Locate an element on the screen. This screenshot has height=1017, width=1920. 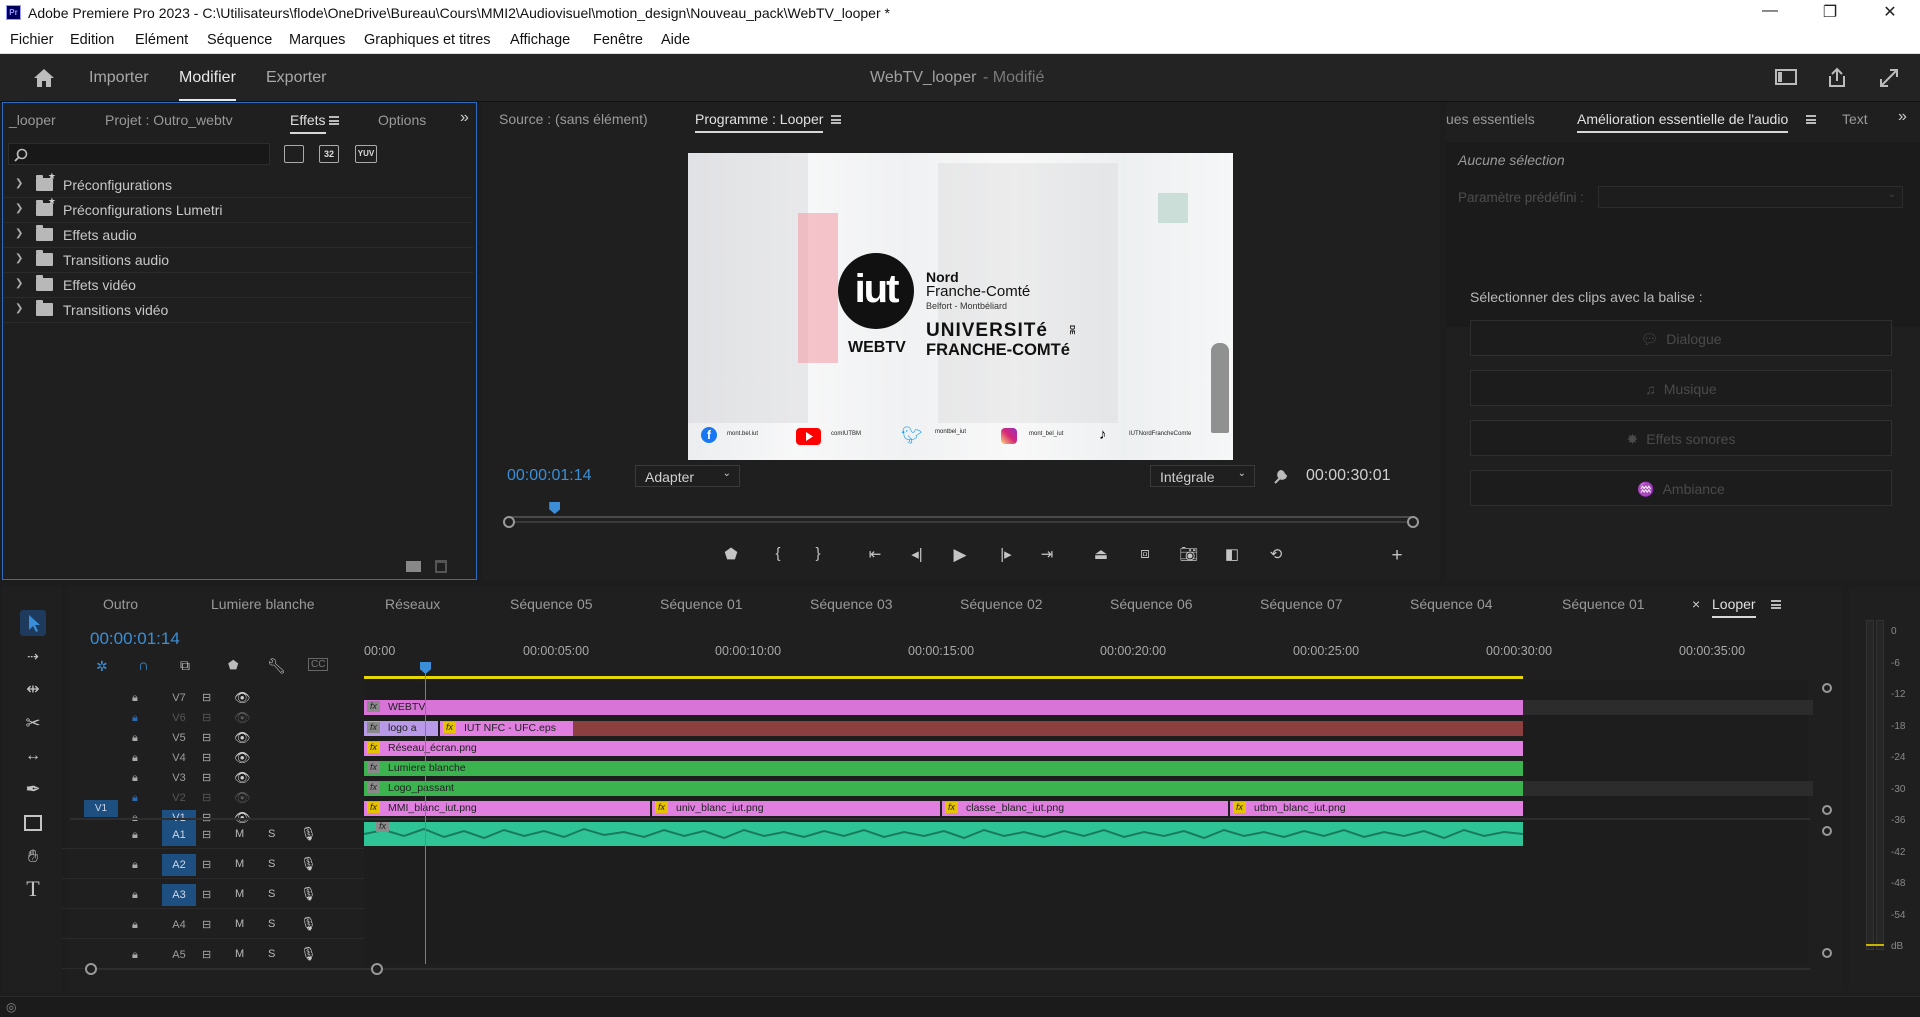
clip-logo-passant: fx Logo_passant is located at coordinates (943, 788).